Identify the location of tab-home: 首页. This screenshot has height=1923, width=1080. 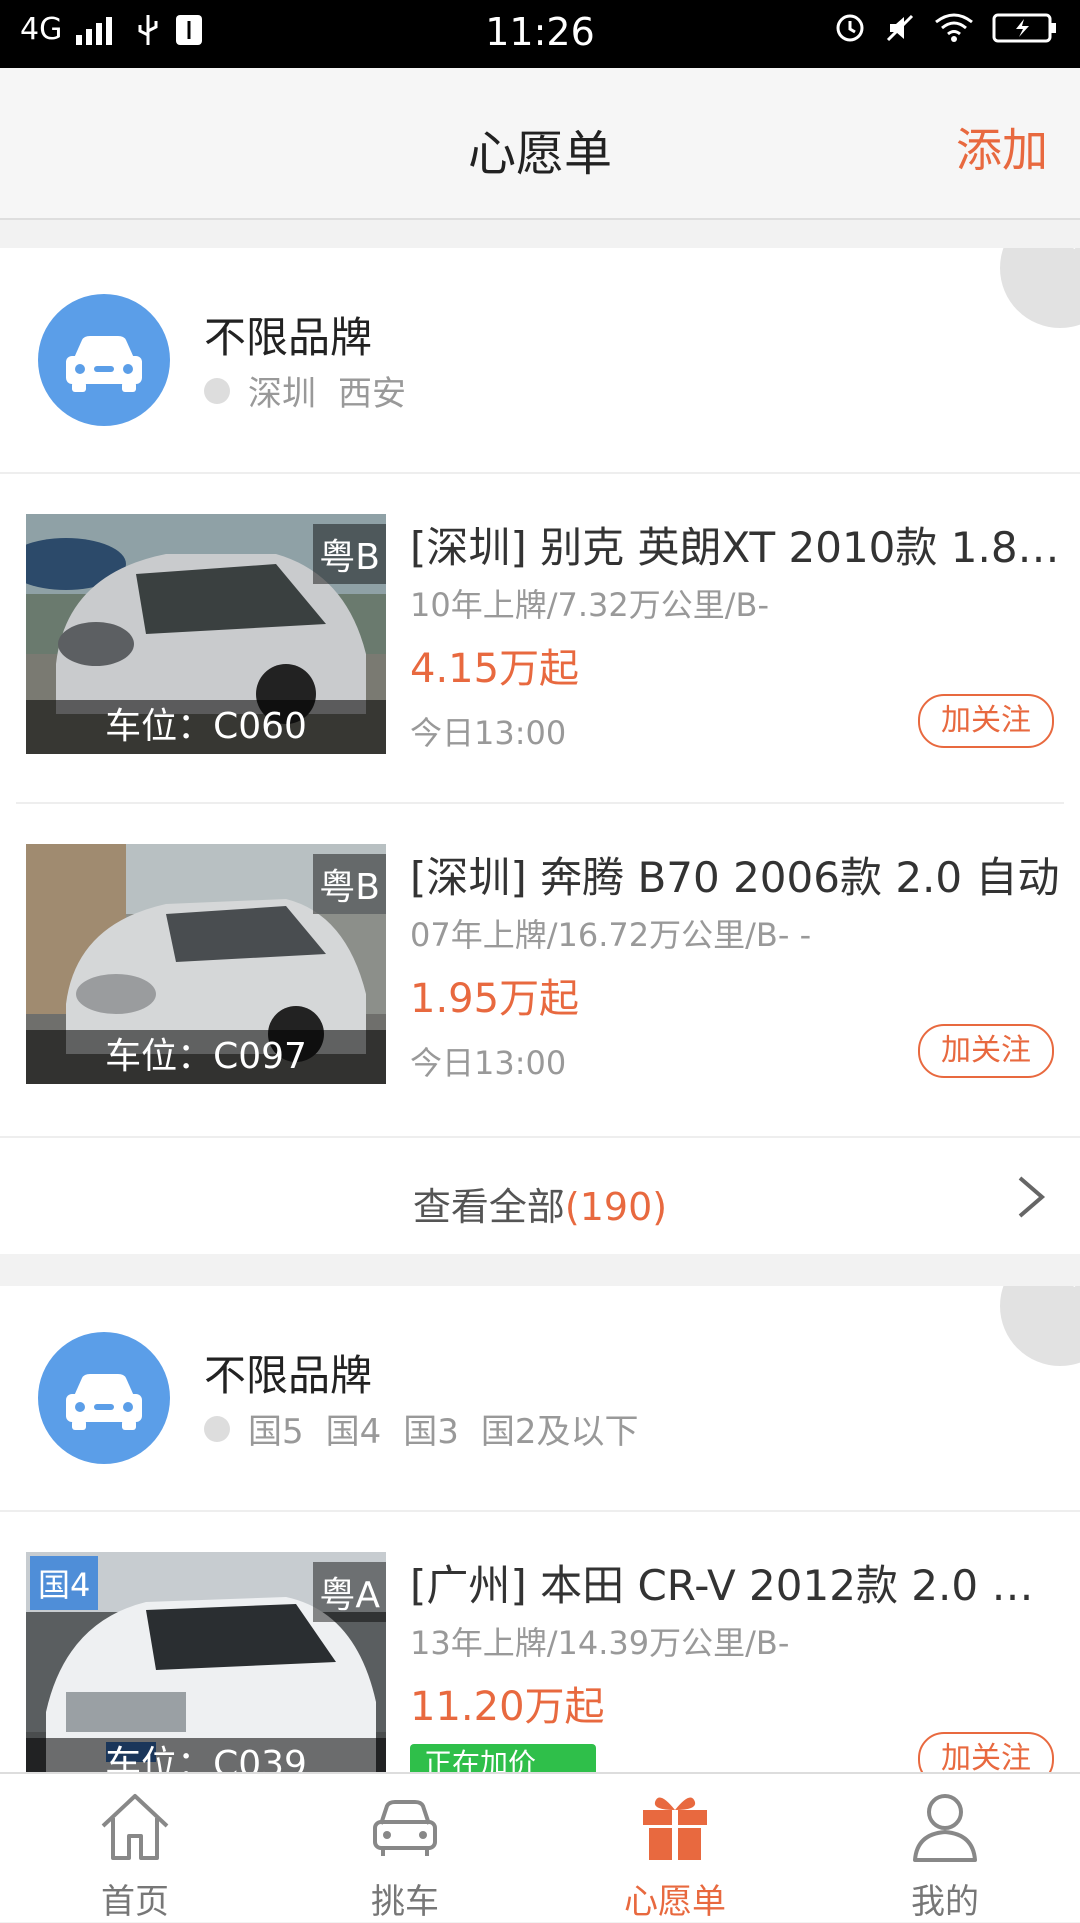
(135, 1848).